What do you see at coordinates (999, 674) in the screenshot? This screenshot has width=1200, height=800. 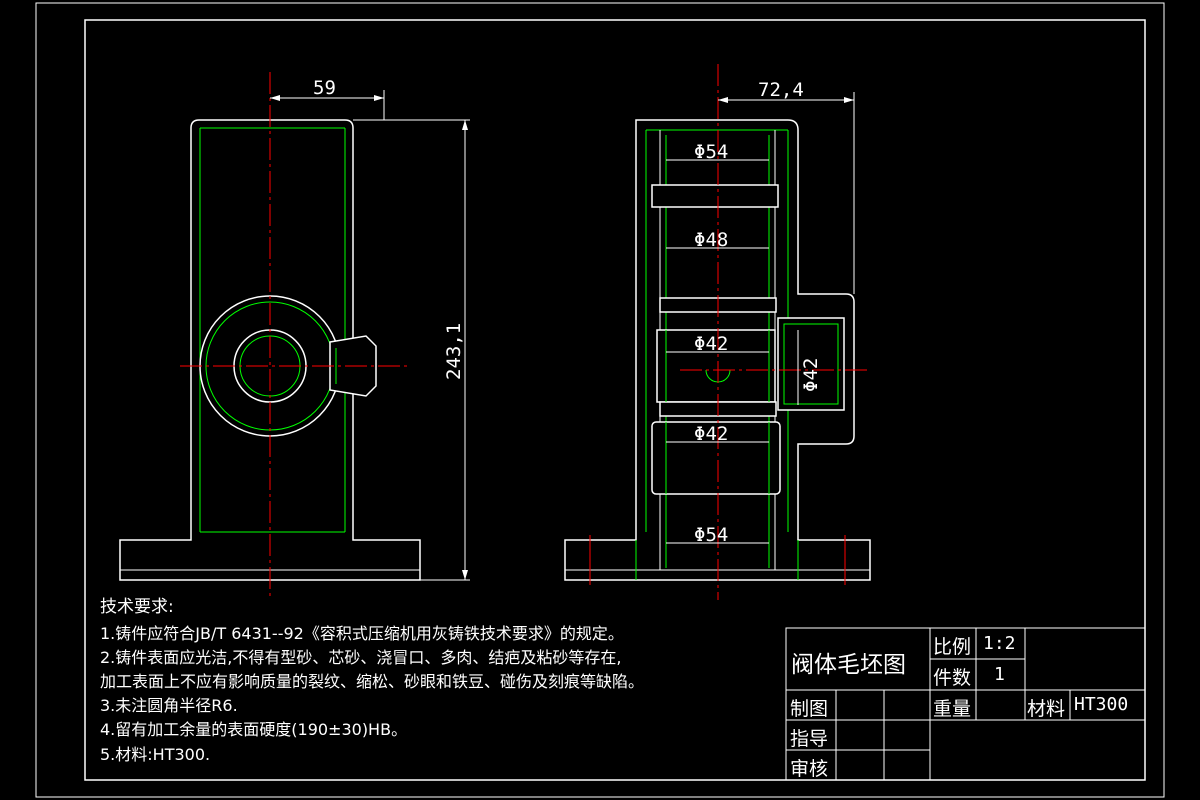 I see `quantity-value: 1` at bounding box center [999, 674].